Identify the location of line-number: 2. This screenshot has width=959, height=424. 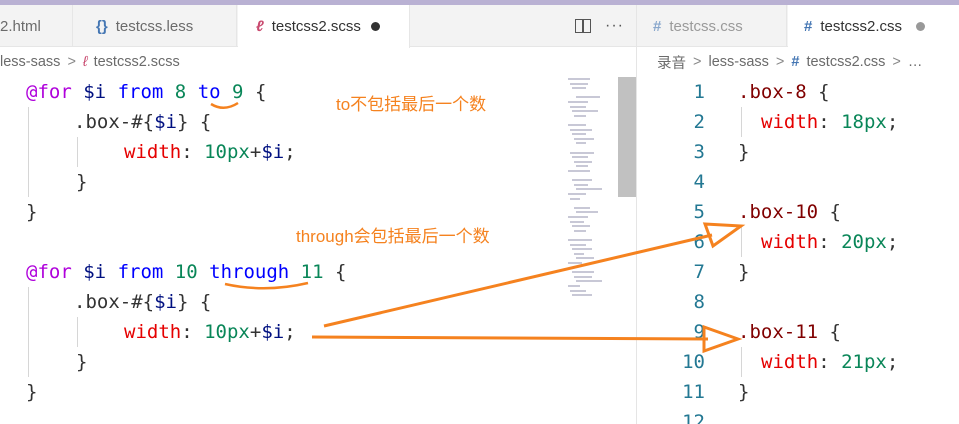
(699, 122).